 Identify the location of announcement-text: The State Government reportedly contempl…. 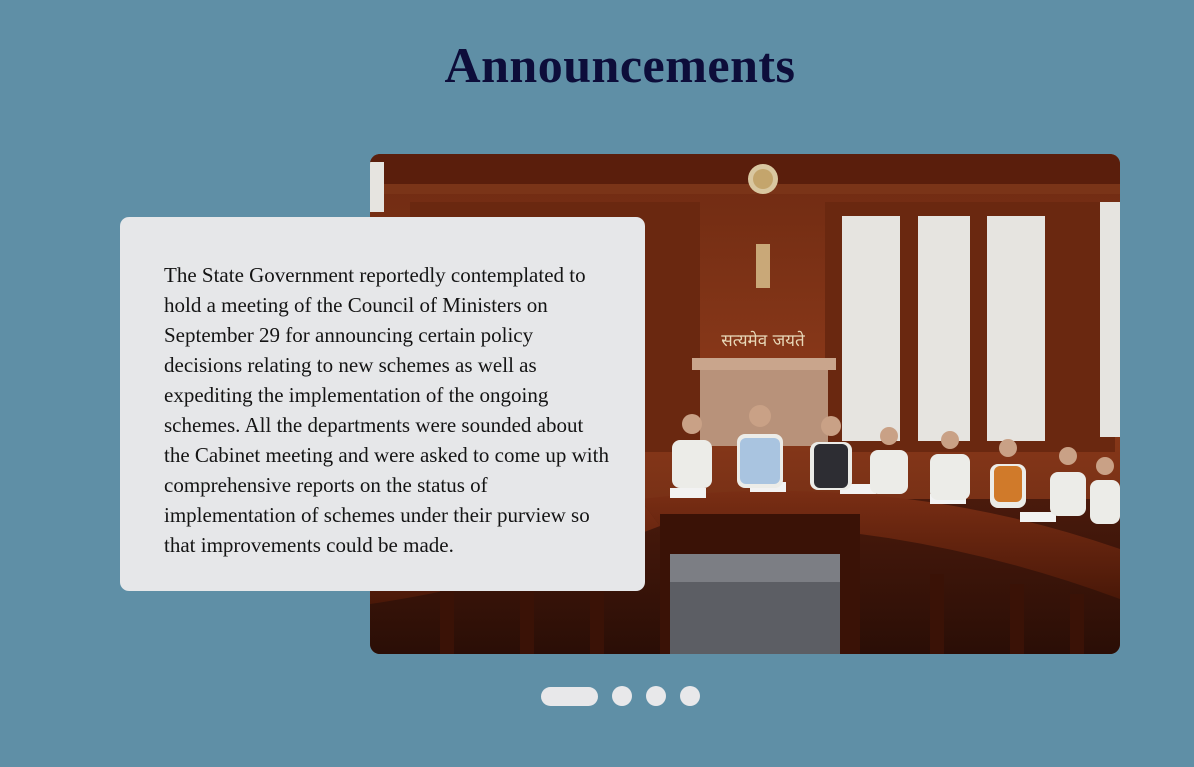
(386, 410).